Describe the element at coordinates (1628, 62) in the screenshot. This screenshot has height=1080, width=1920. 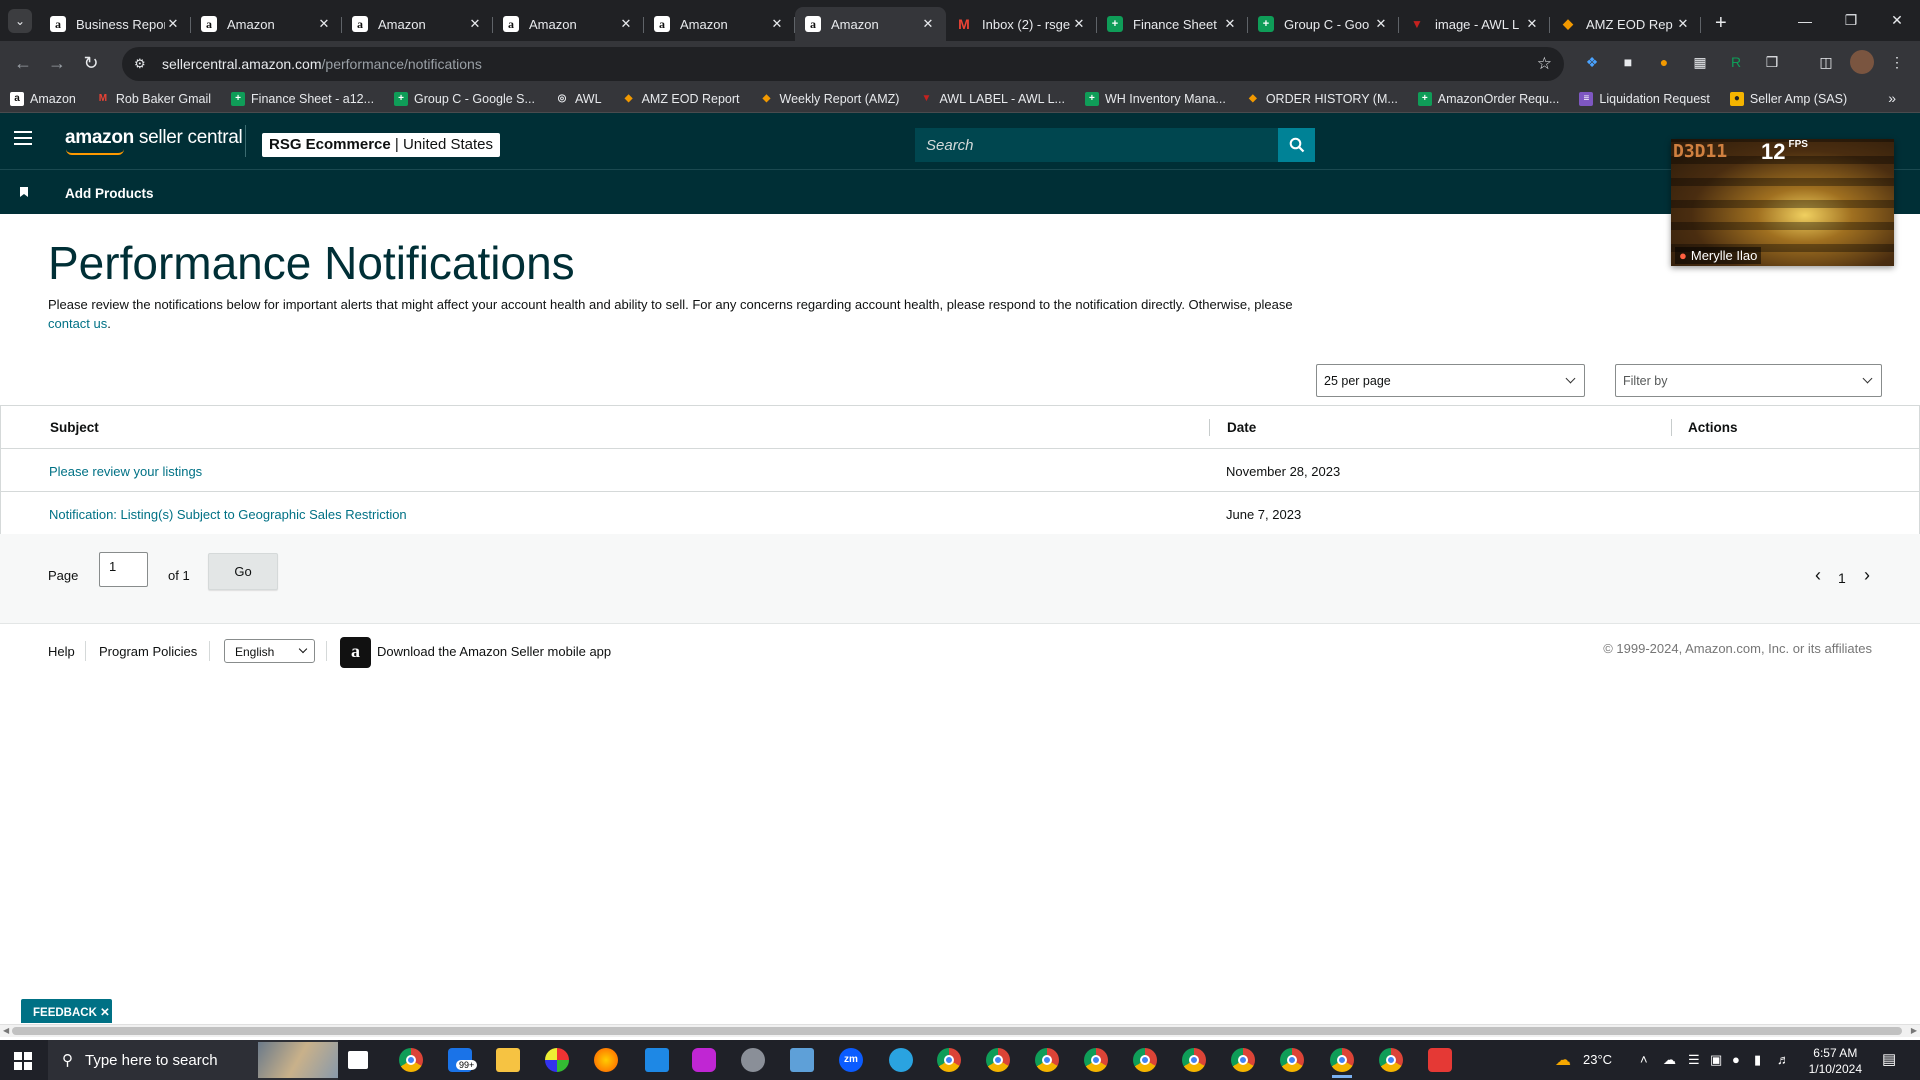
I see `extension-off-icon: ■` at that location.